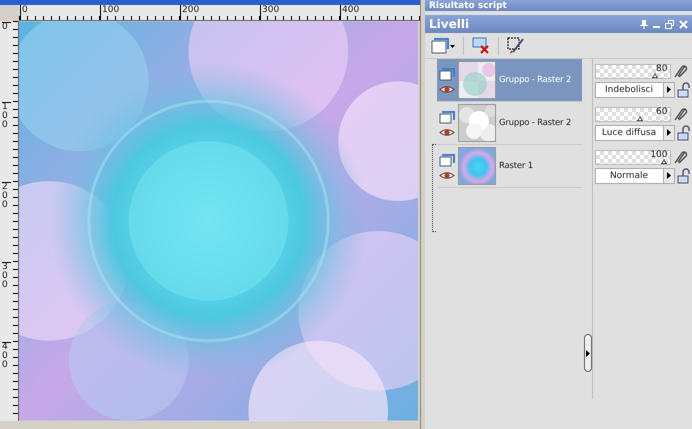  Describe the element at coordinates (659, 155) in the screenshot. I see `opacity-value: 100` at that location.